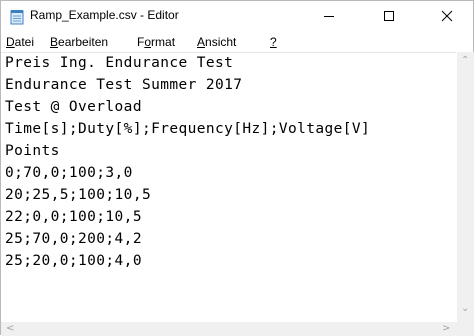  What do you see at coordinates (229, 329) in the screenshot?
I see `horizontal-scrollbar: < >` at bounding box center [229, 329].